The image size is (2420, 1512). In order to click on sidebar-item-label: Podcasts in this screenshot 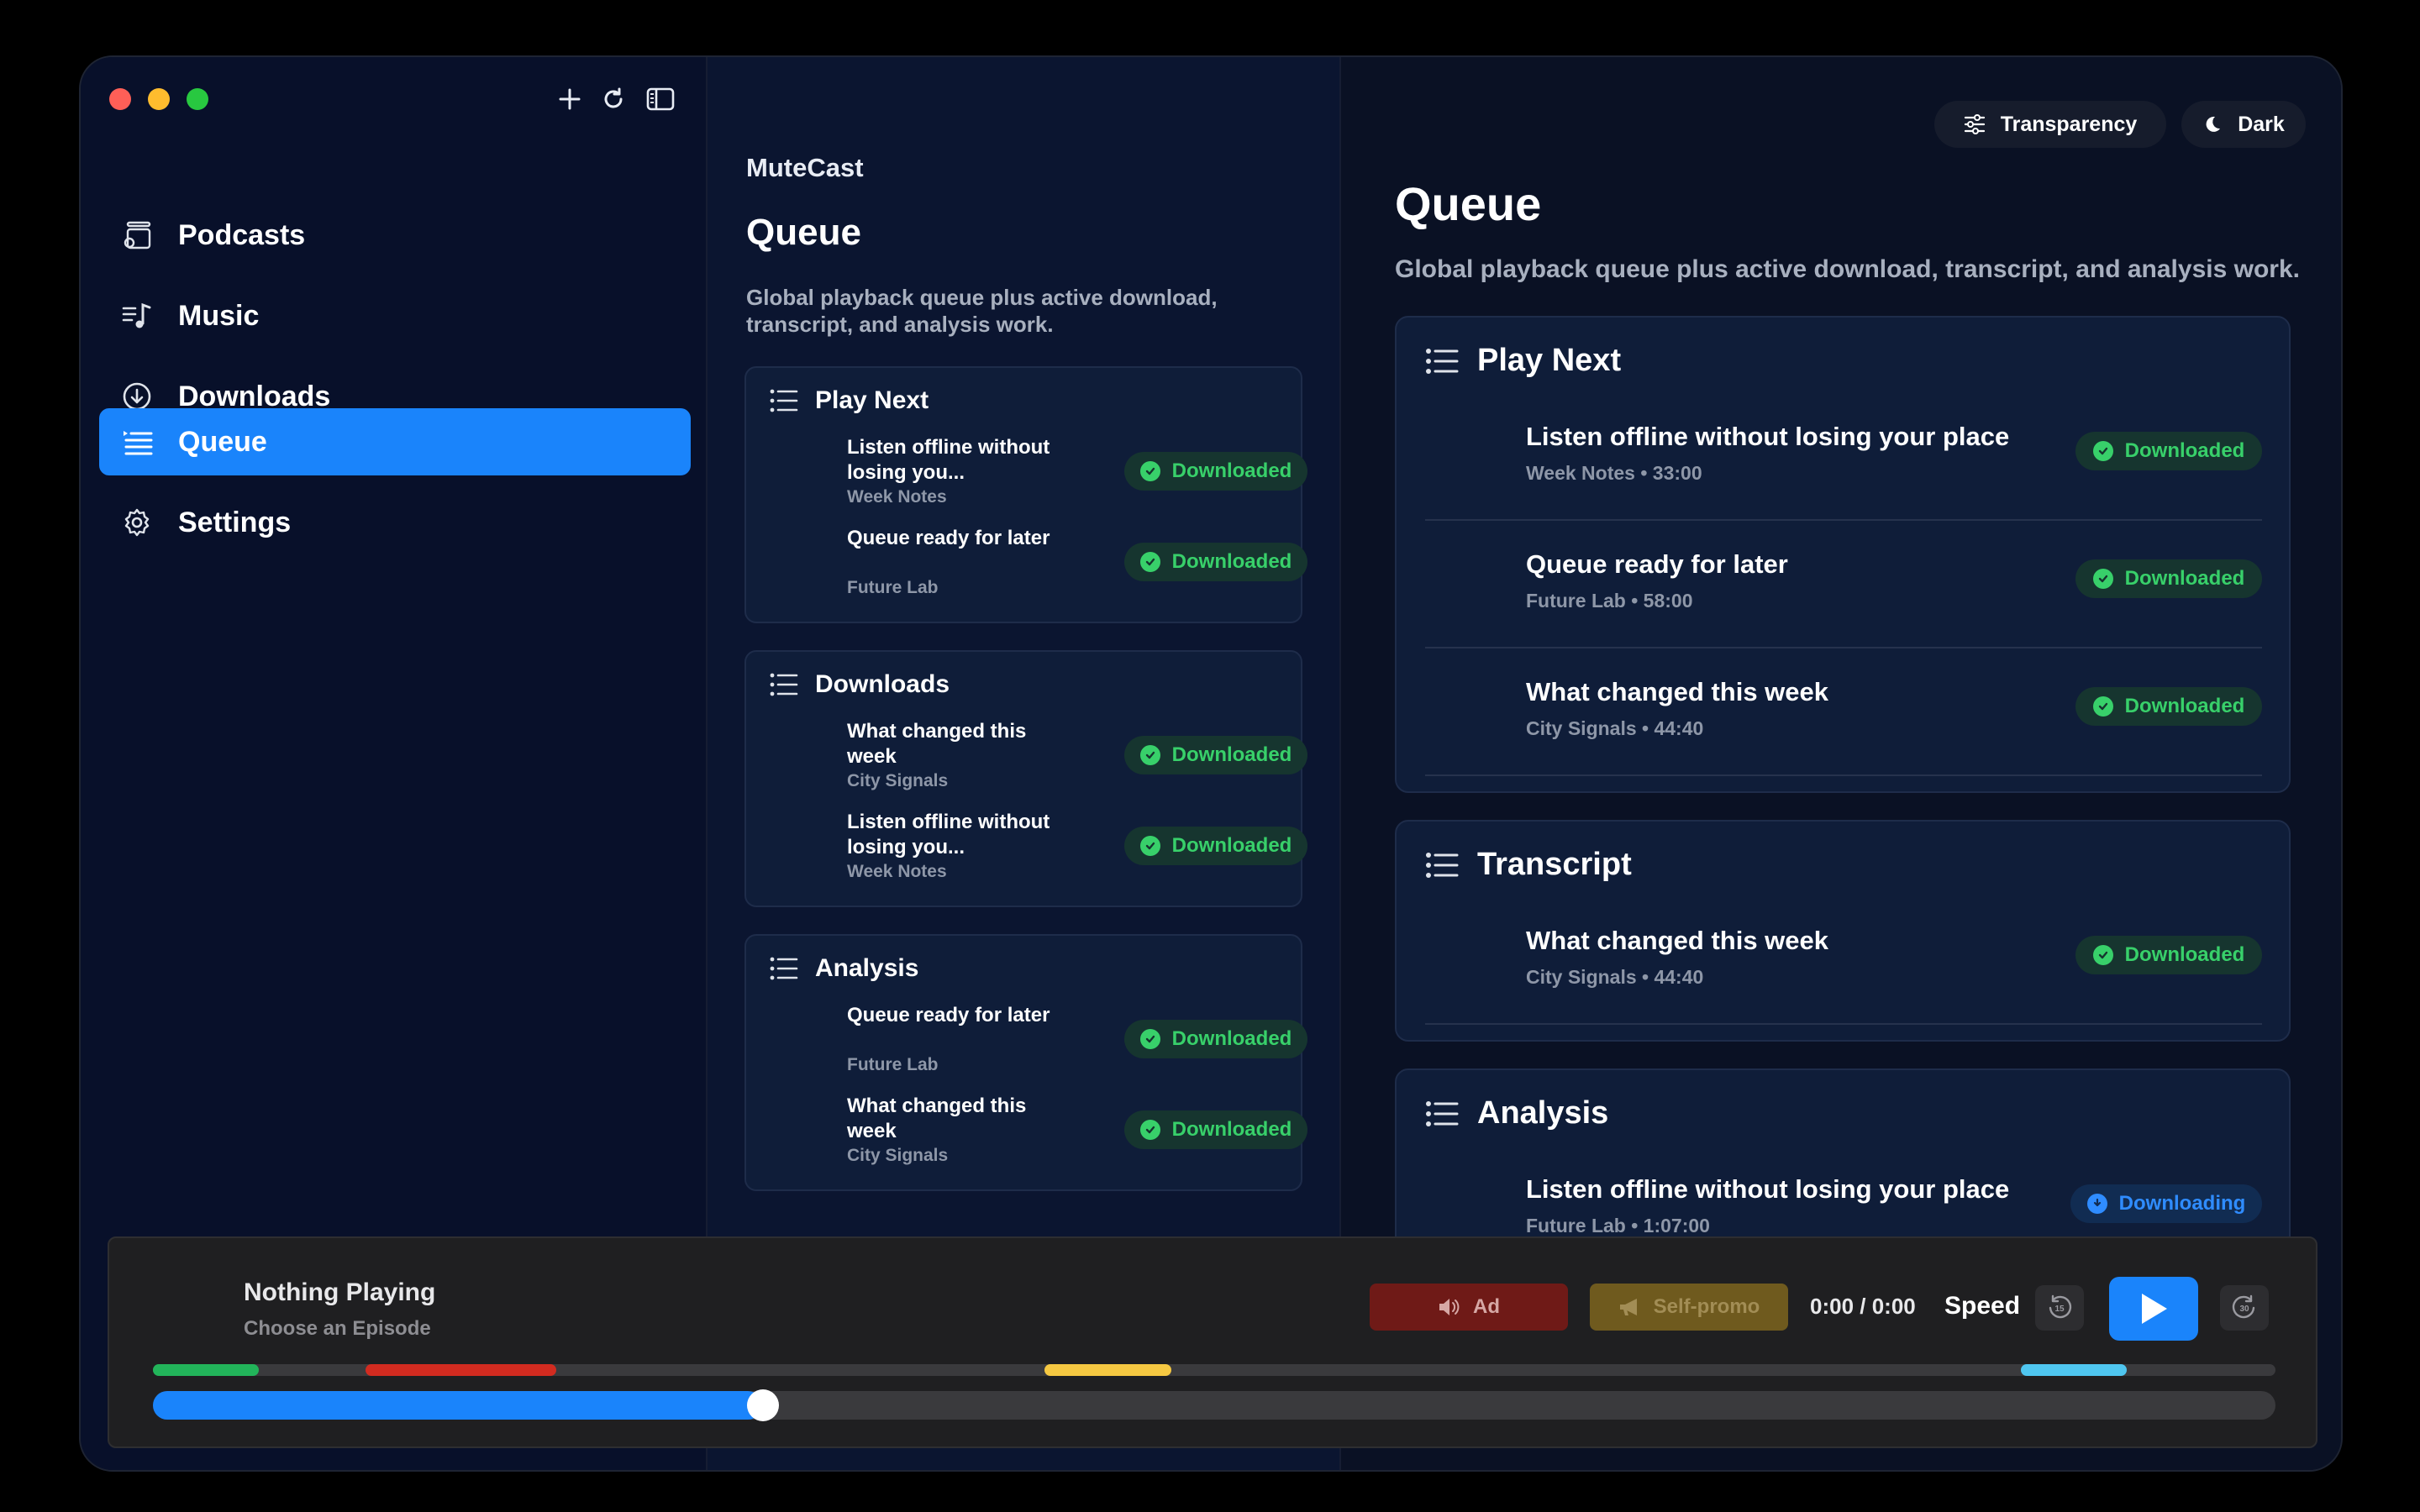, I will do `click(242, 234)`.